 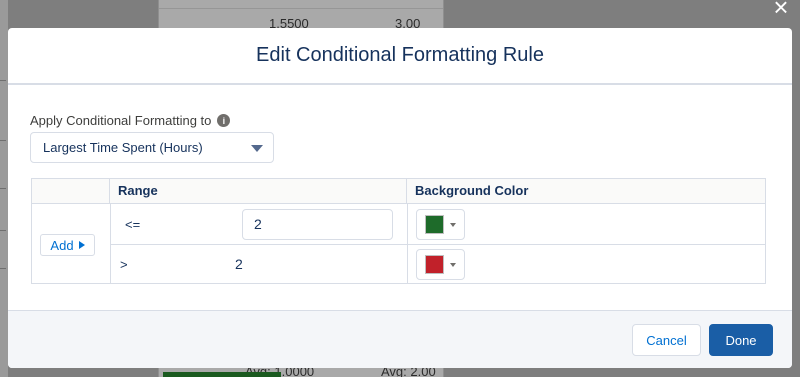 What do you see at coordinates (434, 224) in the screenshot?
I see `row-1-color-swatch` at bounding box center [434, 224].